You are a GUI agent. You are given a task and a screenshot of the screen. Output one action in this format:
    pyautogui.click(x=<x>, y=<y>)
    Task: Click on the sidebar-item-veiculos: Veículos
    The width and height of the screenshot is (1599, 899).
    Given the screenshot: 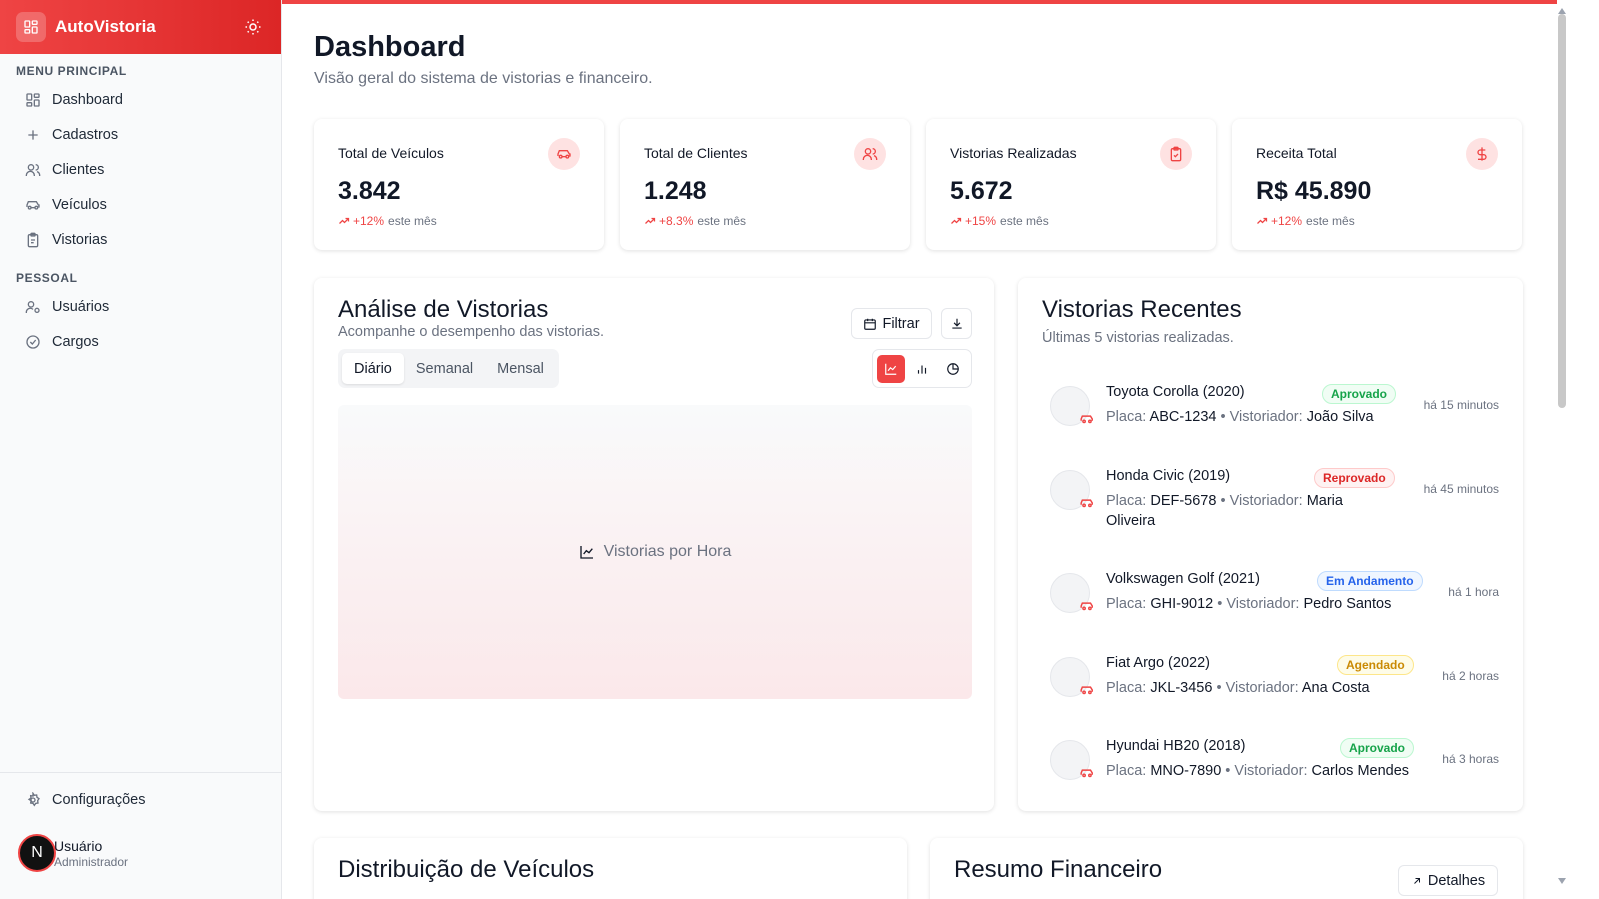 What is the action you would take?
    pyautogui.click(x=140, y=204)
    